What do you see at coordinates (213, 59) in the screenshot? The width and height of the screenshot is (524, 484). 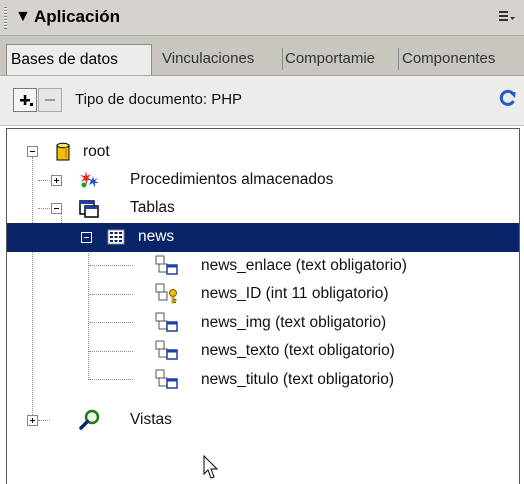 I see `tab-vinculaciones: Vinculaciones` at bounding box center [213, 59].